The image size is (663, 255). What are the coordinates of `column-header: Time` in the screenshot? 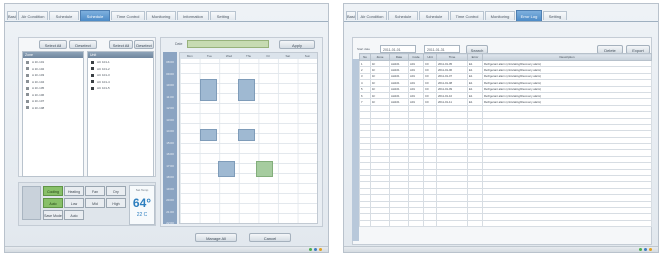 It's located at (452, 57).